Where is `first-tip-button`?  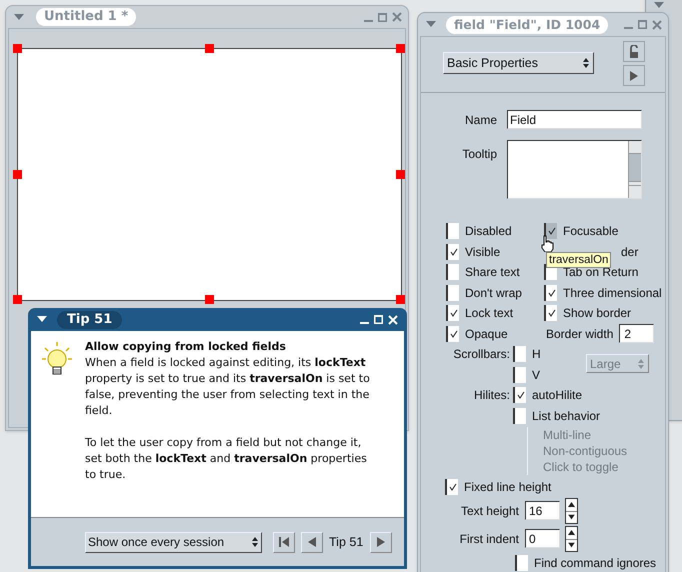 first-tip-button is located at coordinates (284, 542).